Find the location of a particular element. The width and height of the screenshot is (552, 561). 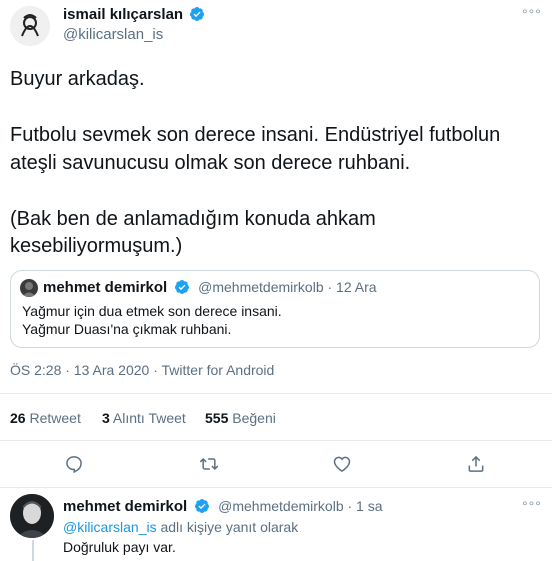

share-icon is located at coordinates (476, 463).